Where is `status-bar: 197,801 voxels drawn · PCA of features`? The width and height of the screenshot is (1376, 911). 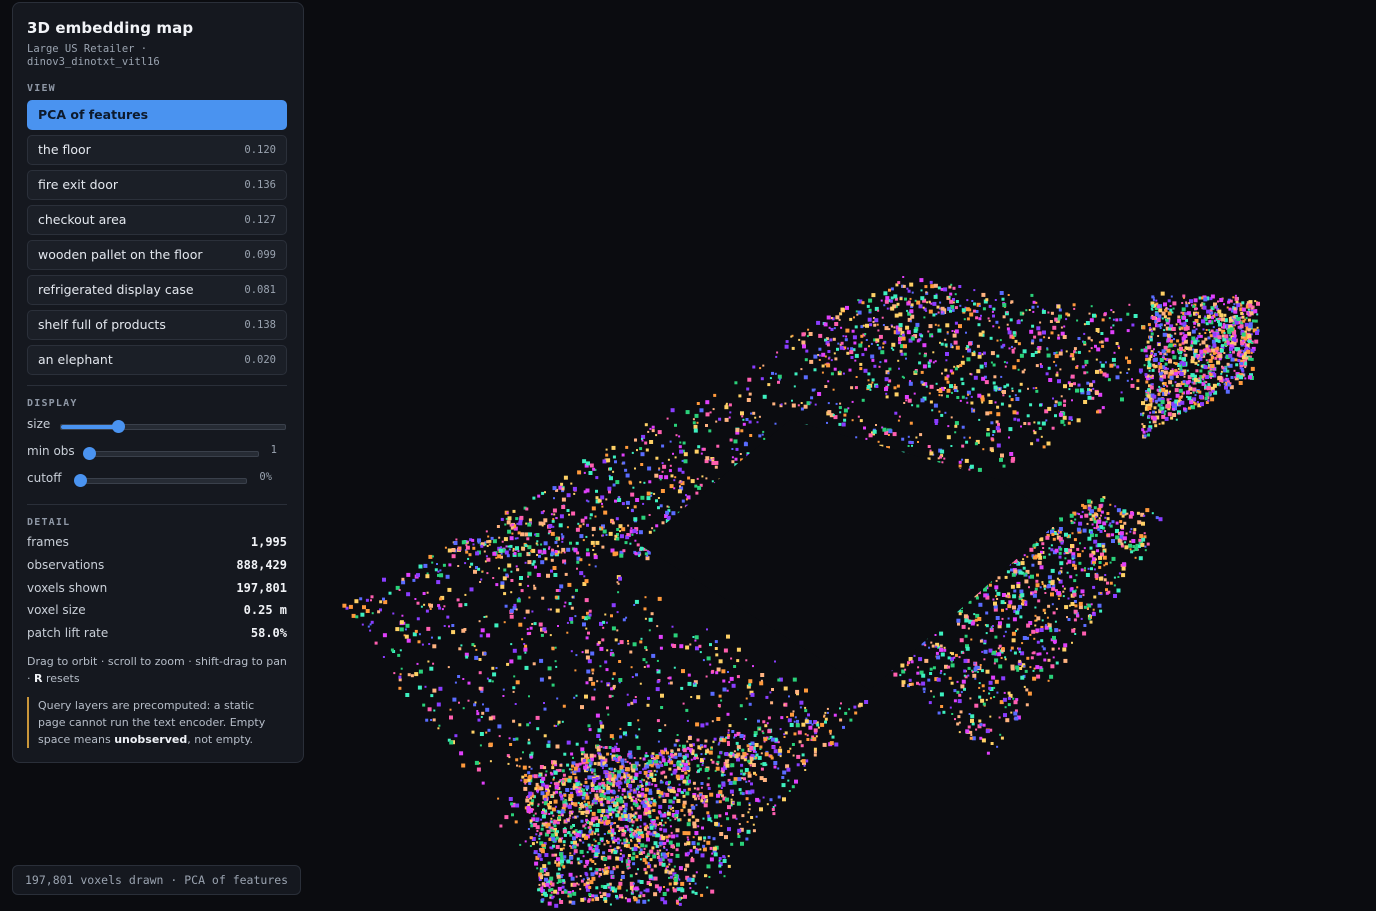 status-bar: 197,801 voxels drawn · PCA of features is located at coordinates (157, 880).